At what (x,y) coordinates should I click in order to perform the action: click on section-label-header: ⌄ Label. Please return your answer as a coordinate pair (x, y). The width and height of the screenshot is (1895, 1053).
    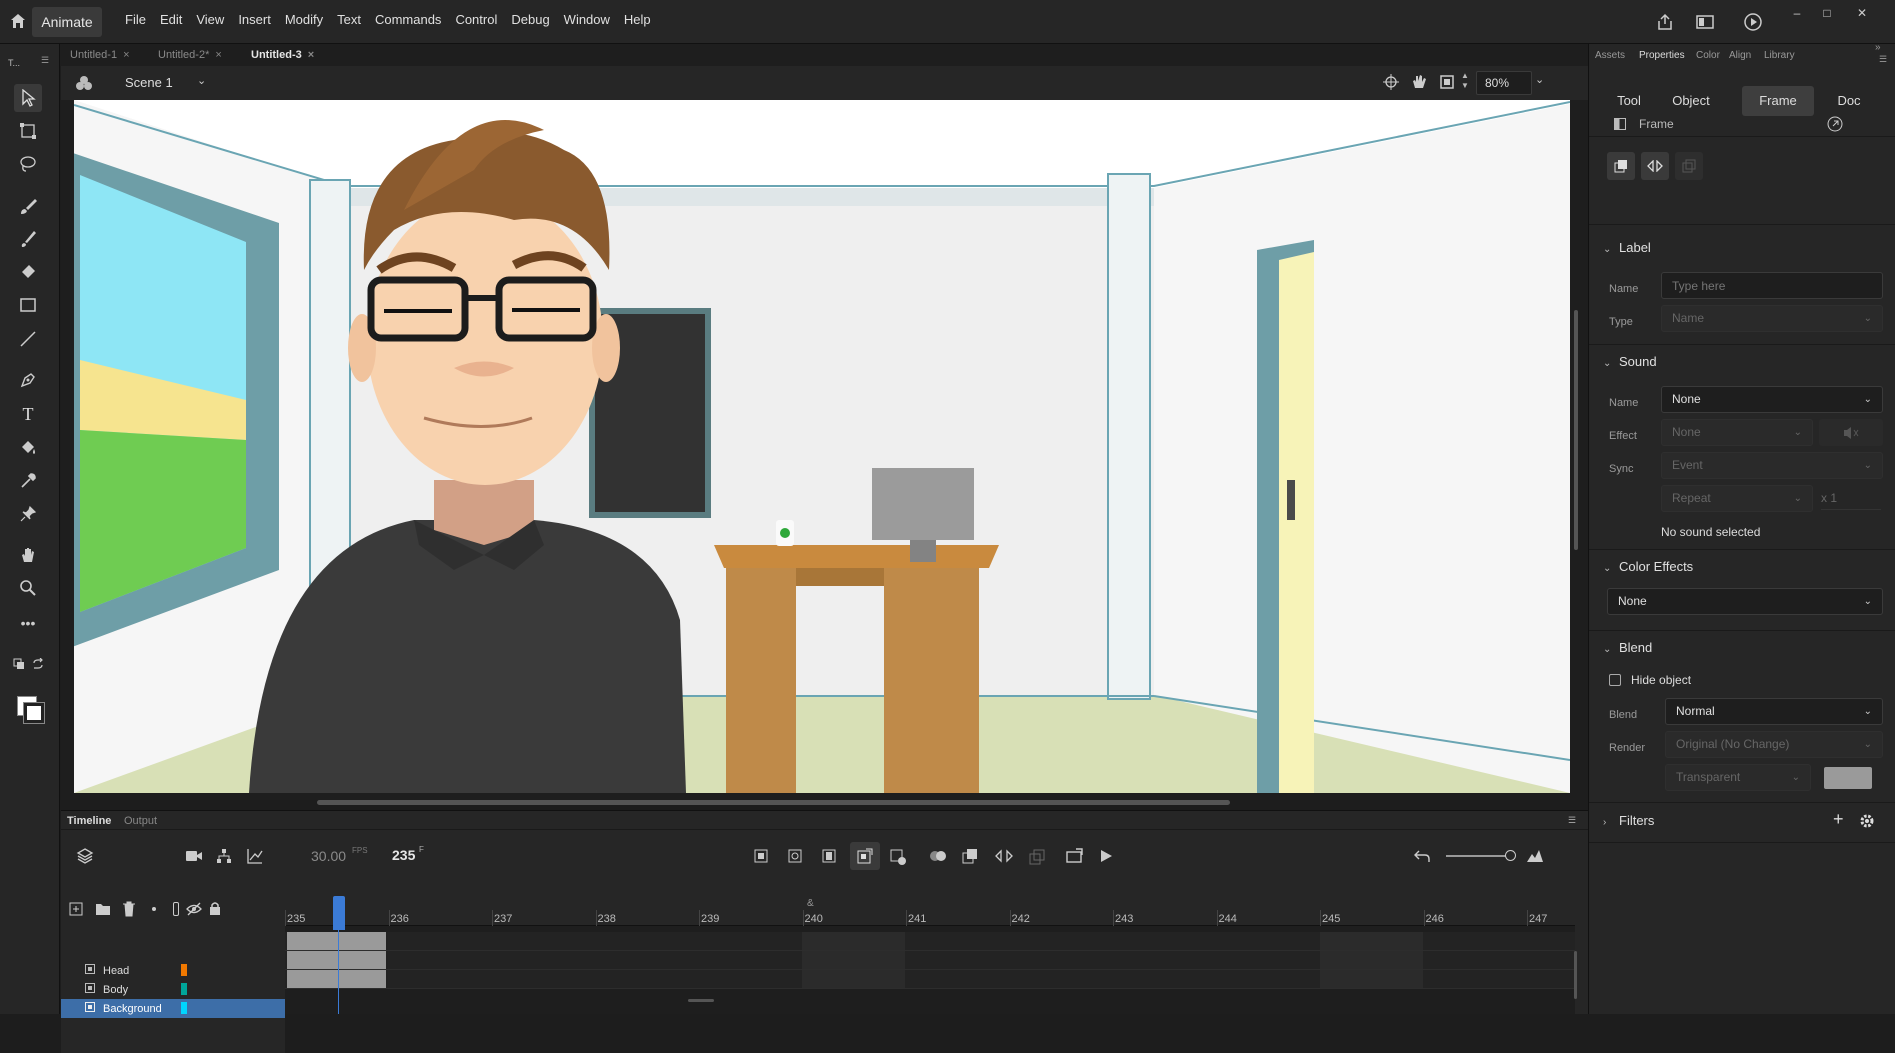
    Looking at the image, I should click on (1627, 247).